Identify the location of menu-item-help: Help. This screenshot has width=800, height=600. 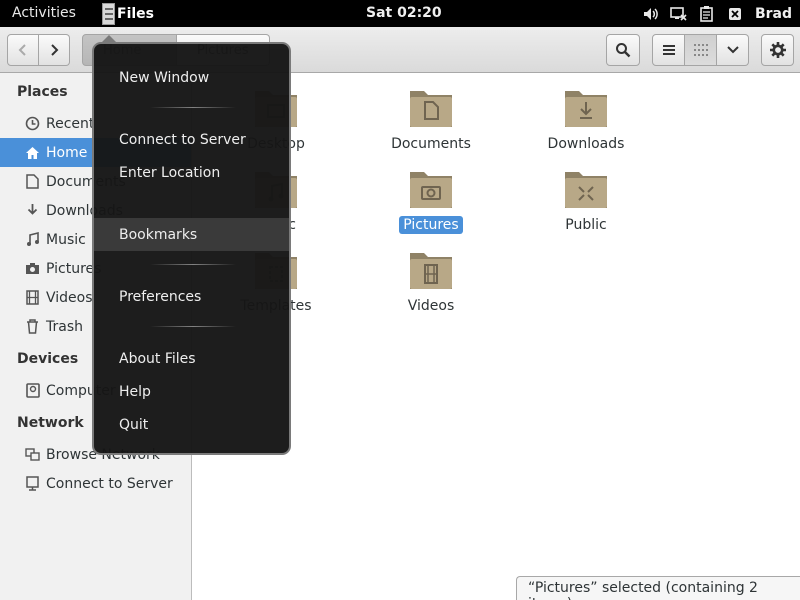
(191, 391).